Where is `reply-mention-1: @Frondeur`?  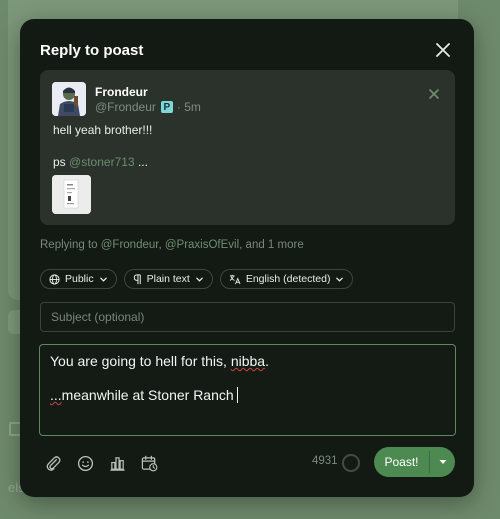 reply-mention-1: @Frondeur is located at coordinates (130, 245).